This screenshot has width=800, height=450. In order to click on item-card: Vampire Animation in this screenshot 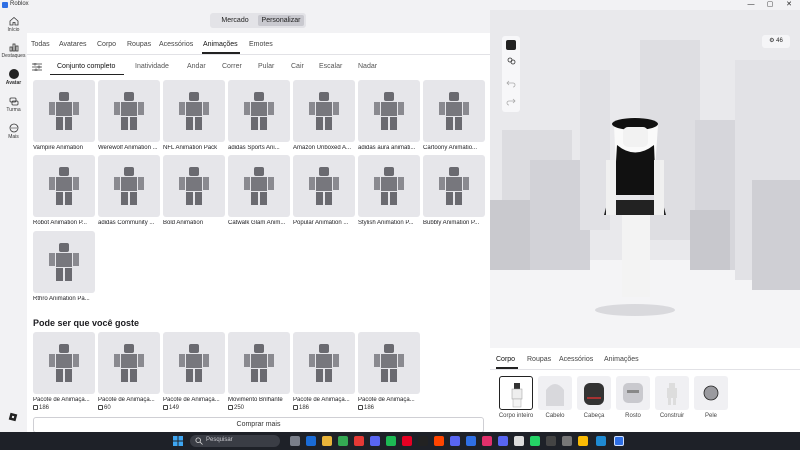, I will do `click(64, 115)`.